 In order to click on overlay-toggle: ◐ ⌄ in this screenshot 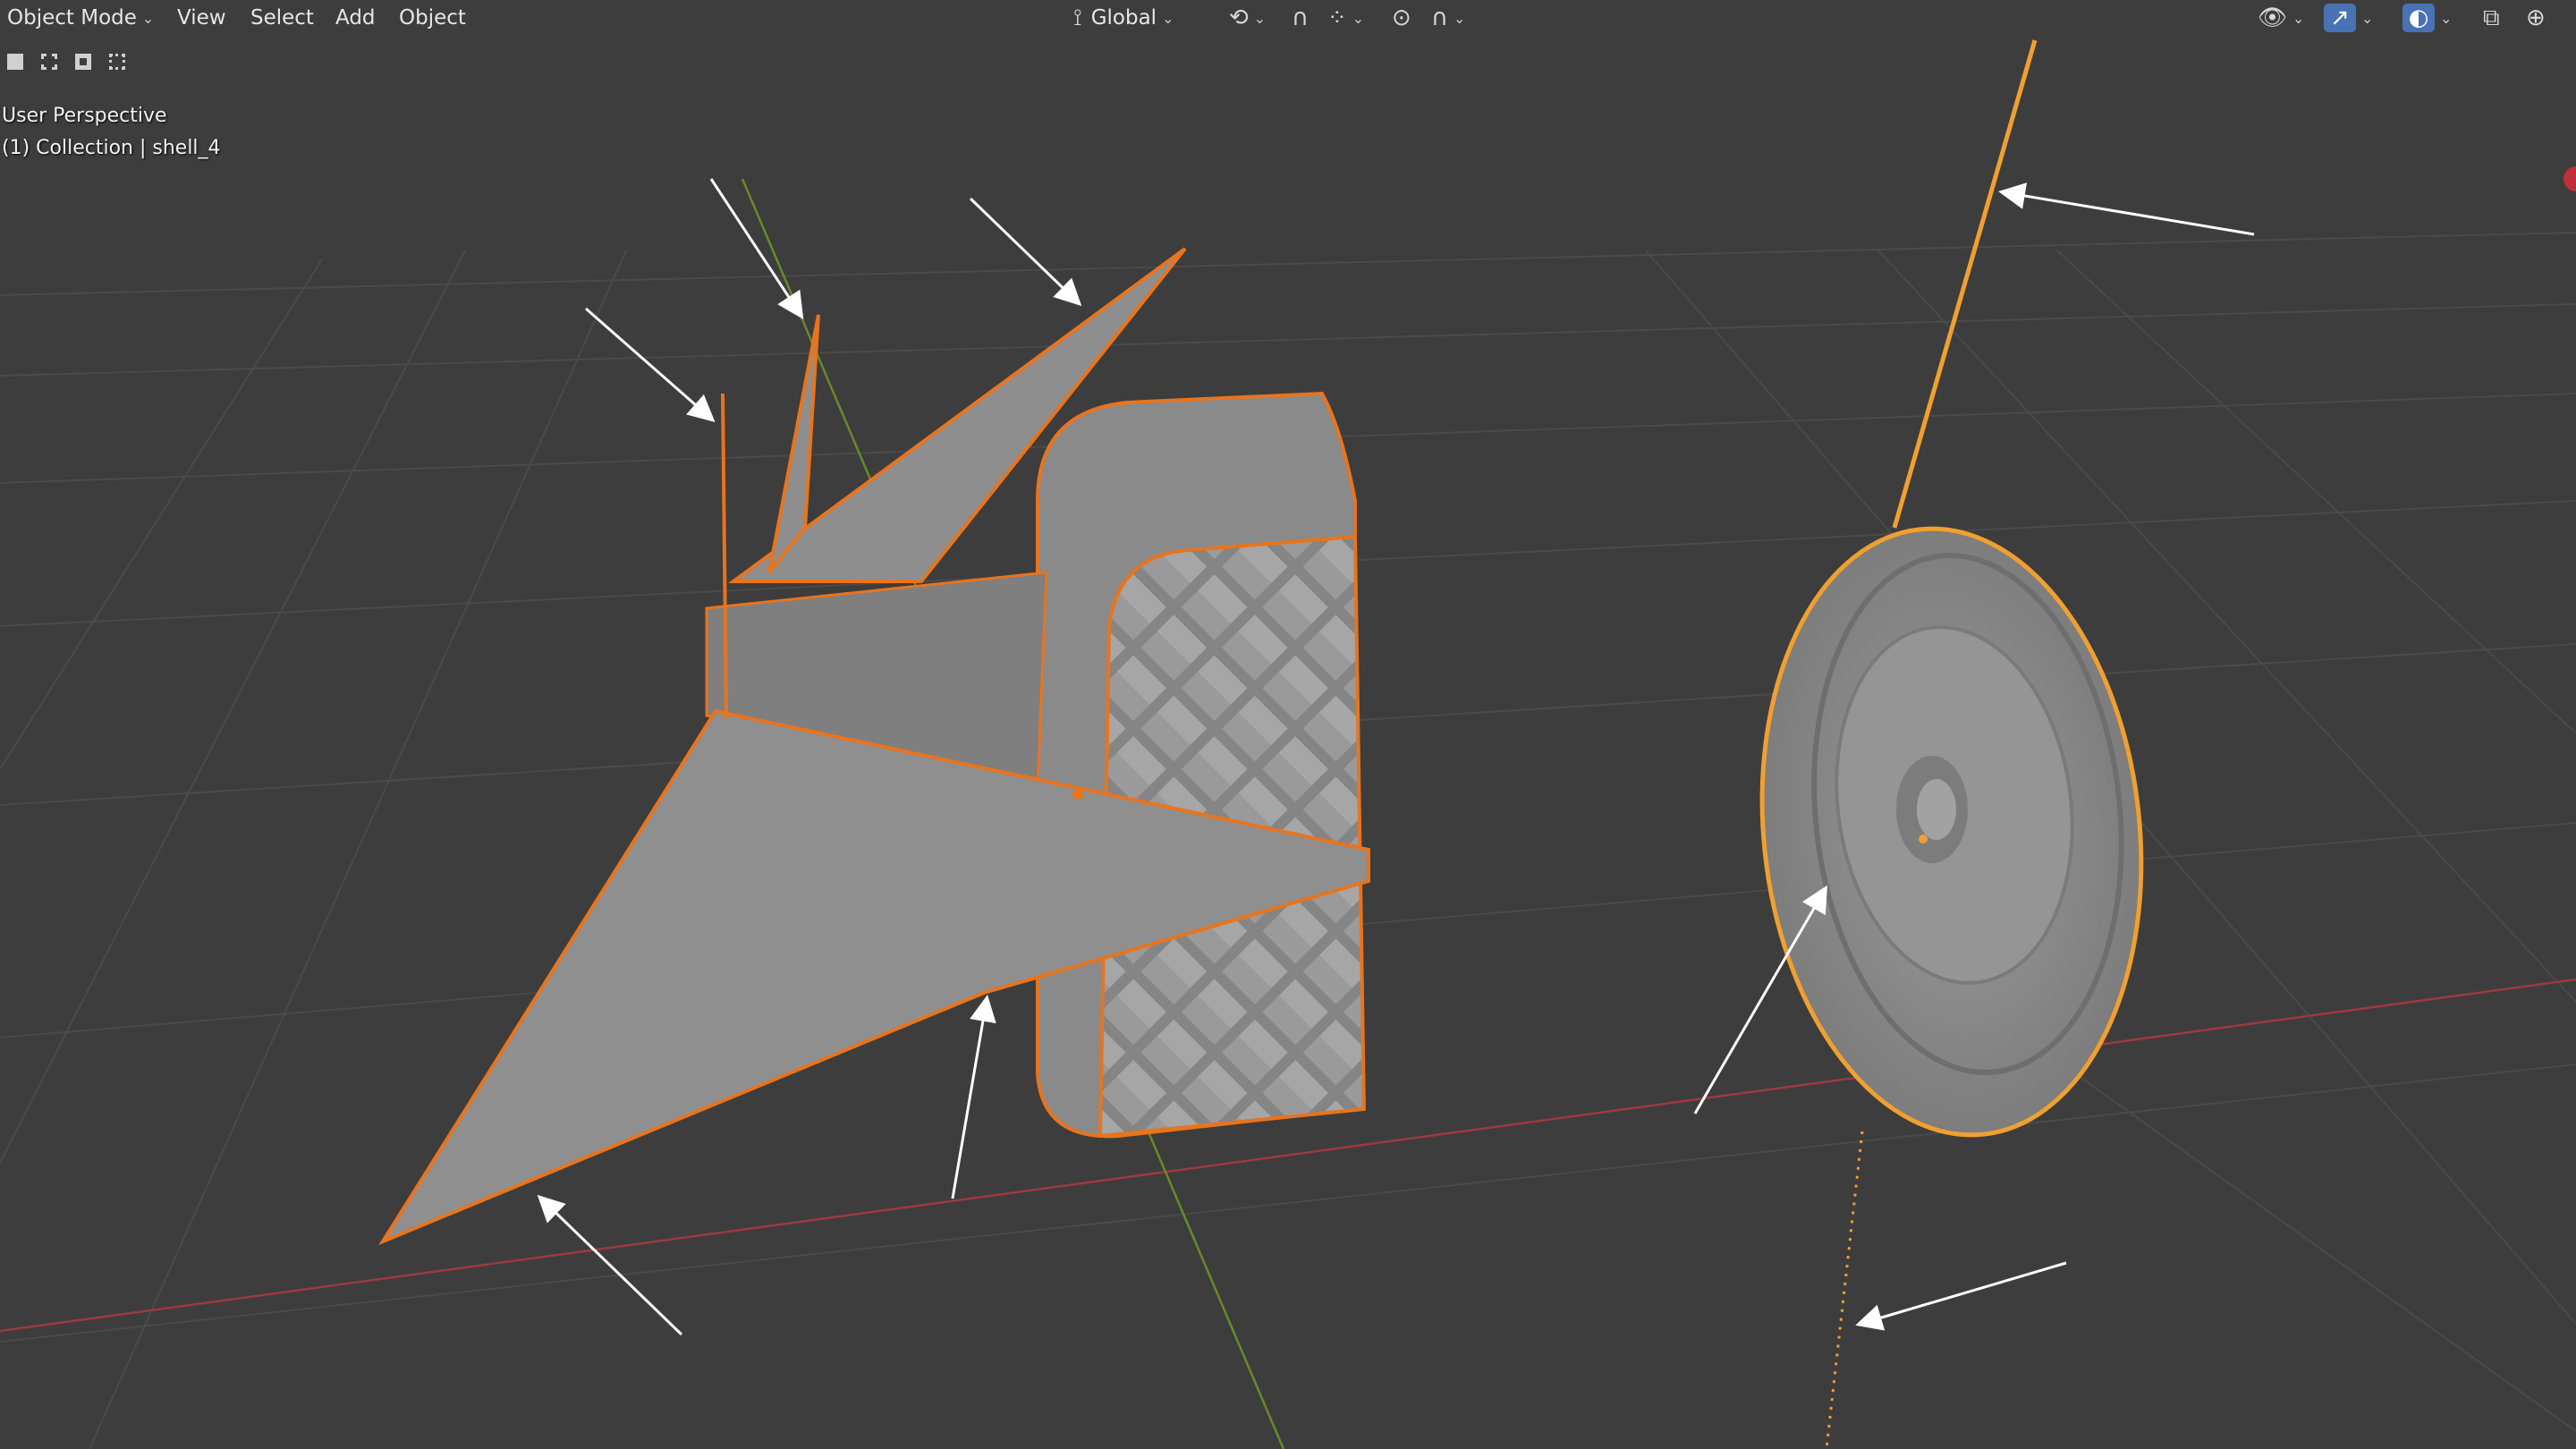, I will do `click(2427, 18)`.